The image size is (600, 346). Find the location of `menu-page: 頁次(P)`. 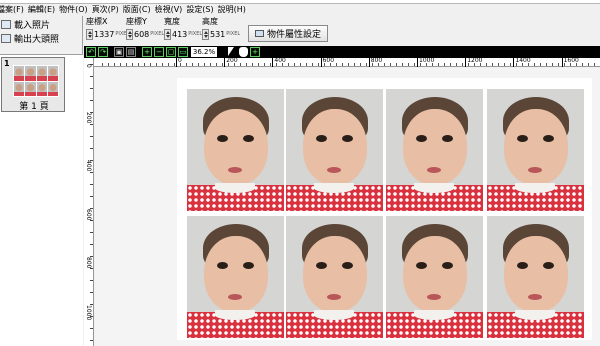

menu-page: 頁次(P) is located at coordinates (108, 10).